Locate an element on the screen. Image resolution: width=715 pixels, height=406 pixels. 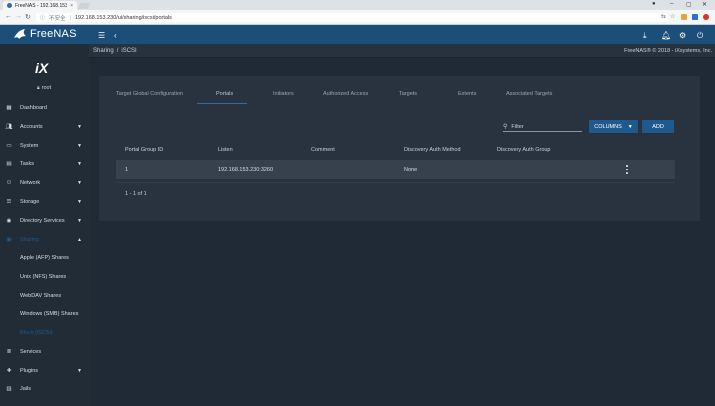
sidebar-subitem-webdav: WebDAV Shares is located at coordinates (44, 296).